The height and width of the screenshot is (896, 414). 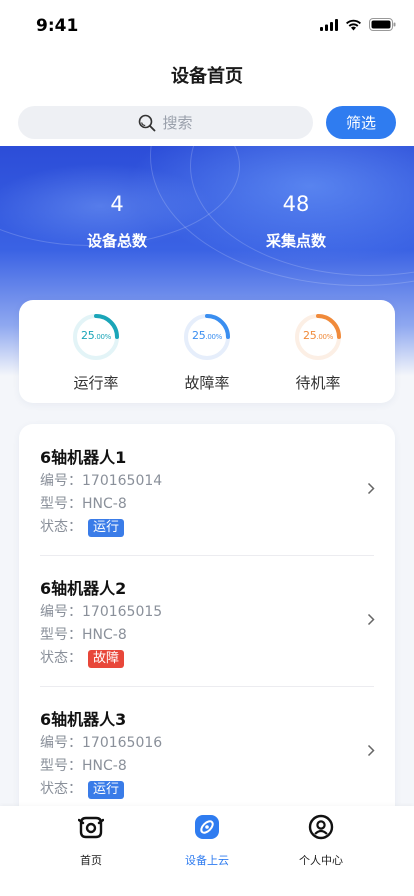 I want to click on cloud-device-icon, so click(x=207, y=827).